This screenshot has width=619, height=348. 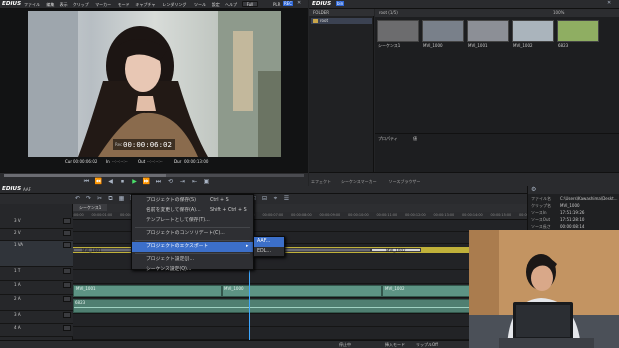 I want to click on info-value: MVI_1000, so click(x=570, y=205).